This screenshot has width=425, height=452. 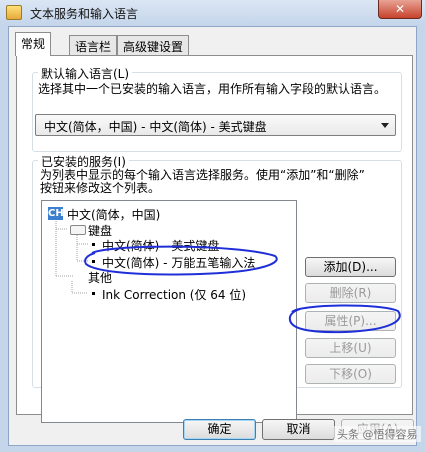 What do you see at coordinates (242, 289) in the screenshot?
I see `annotation-overlay` at bounding box center [242, 289].